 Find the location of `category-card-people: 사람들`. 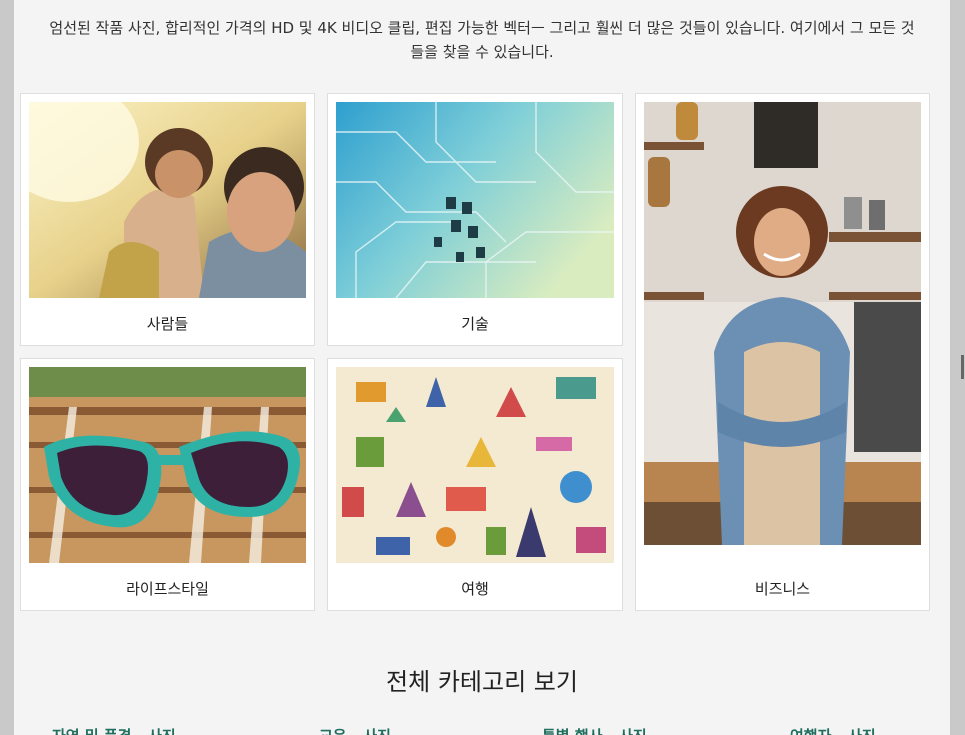

category-card-people: 사람들 is located at coordinates (167, 219).